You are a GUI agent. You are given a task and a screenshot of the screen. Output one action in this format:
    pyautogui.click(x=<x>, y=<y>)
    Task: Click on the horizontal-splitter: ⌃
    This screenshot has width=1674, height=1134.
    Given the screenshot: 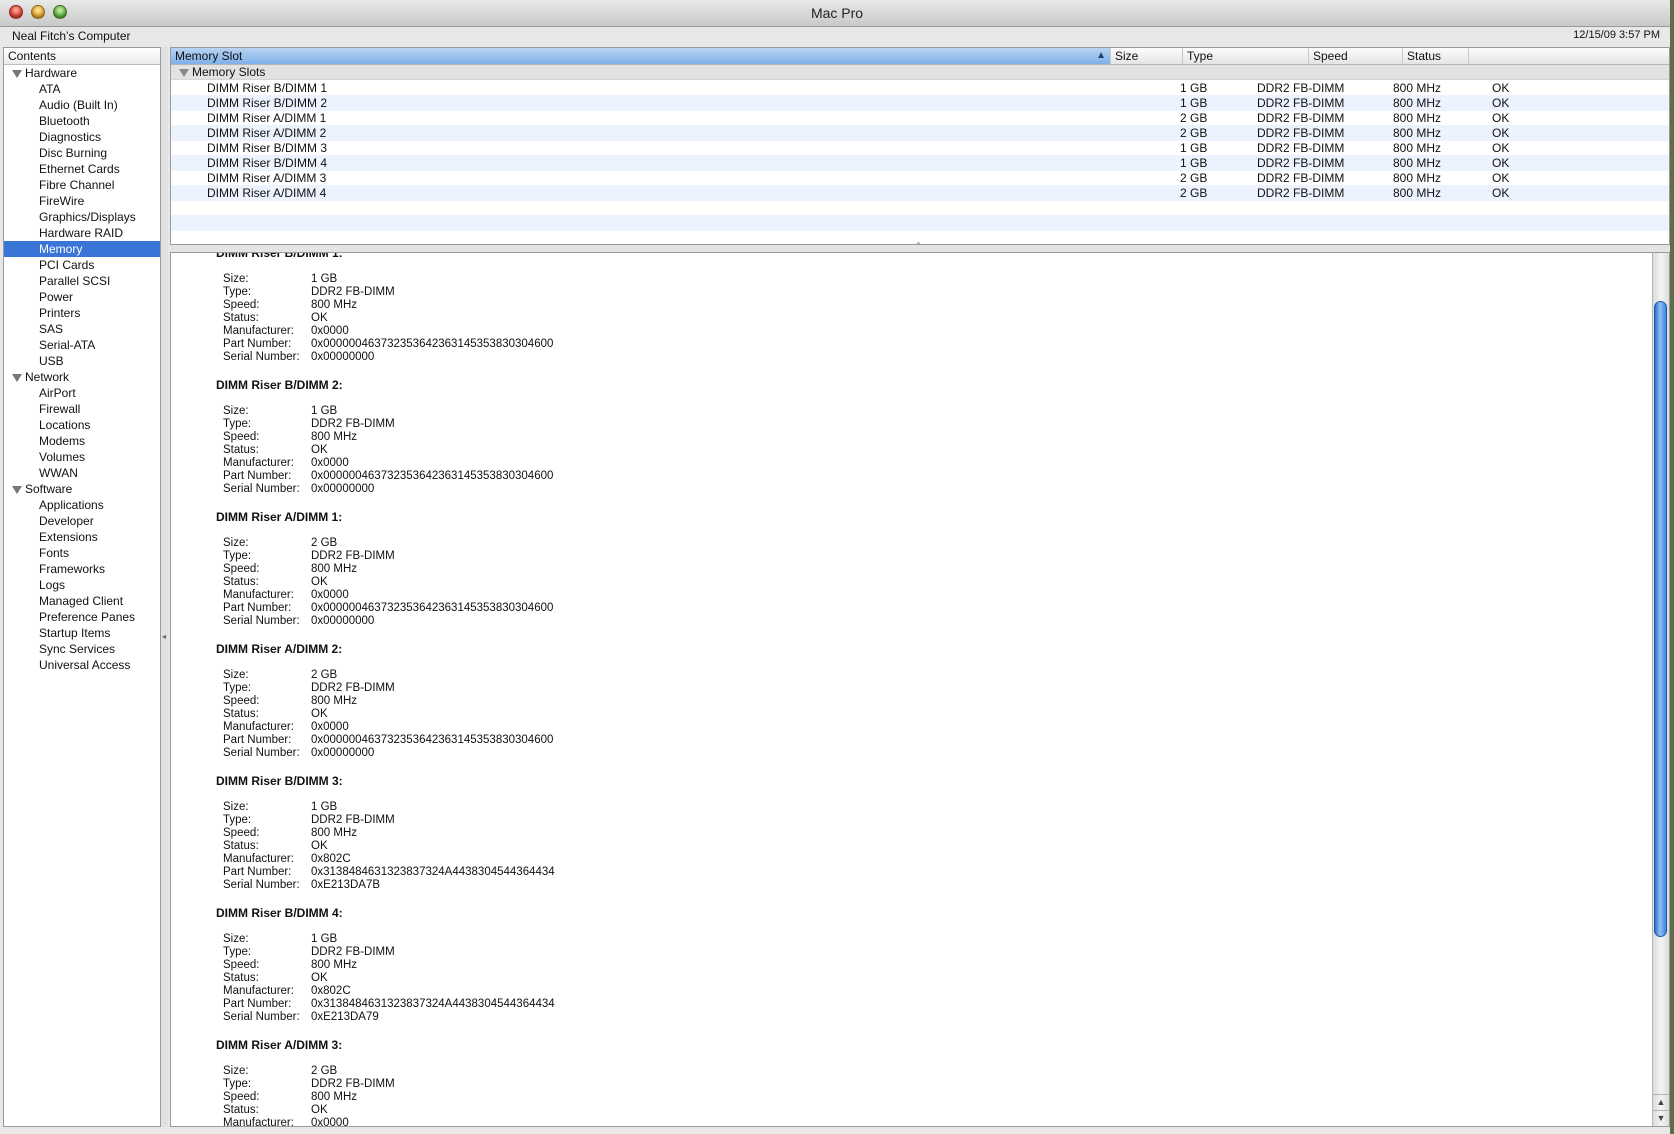 What is the action you would take?
    pyautogui.click(x=920, y=246)
    